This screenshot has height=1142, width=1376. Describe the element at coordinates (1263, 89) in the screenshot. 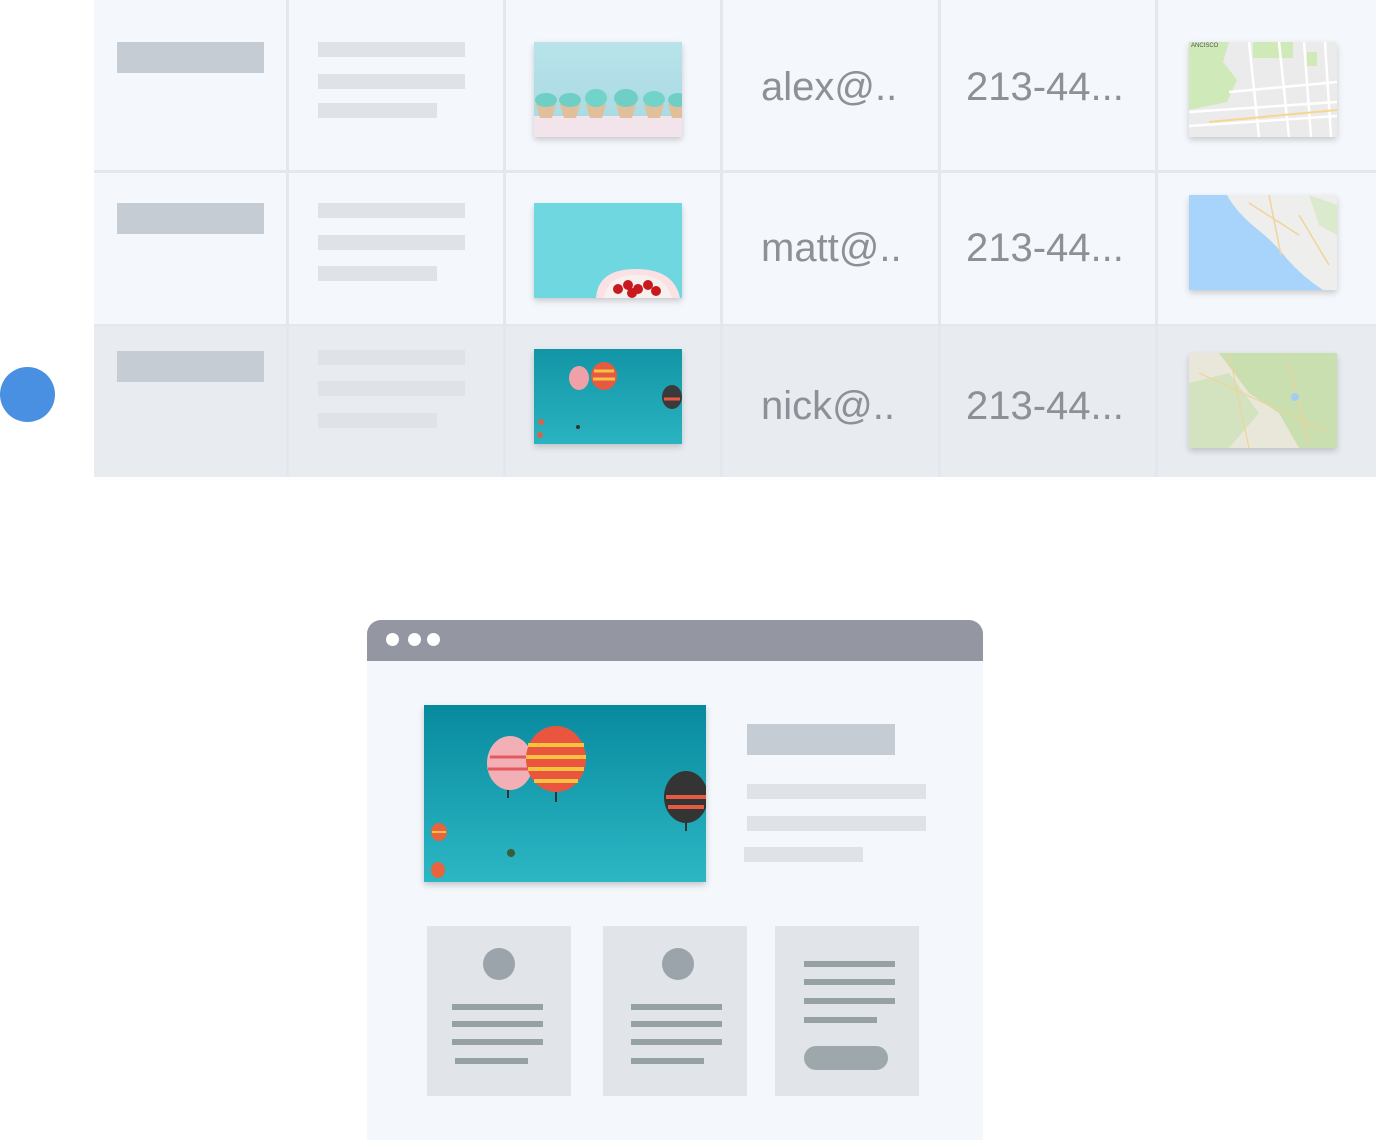

I see `san-francisco-map: ANCISCO` at that location.